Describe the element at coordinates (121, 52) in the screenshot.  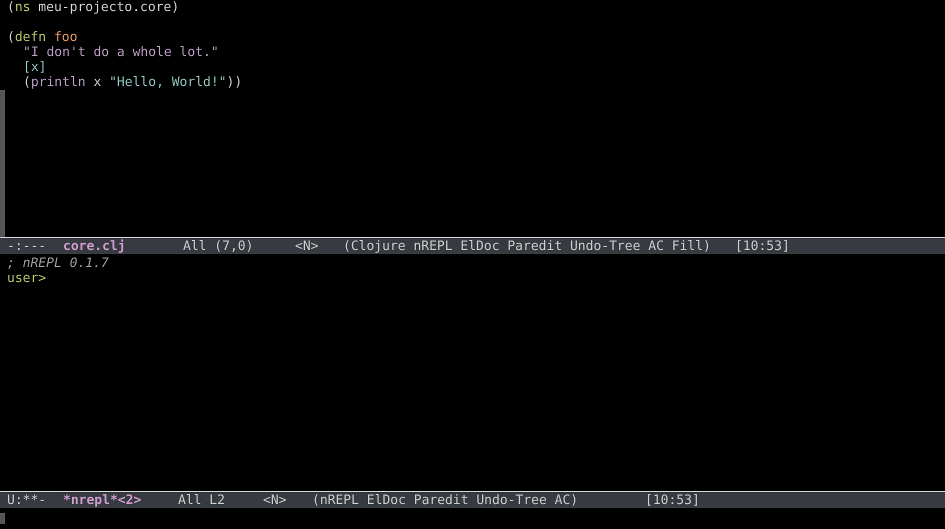
I see `code-line: "I don't do a whole lot."` at that location.